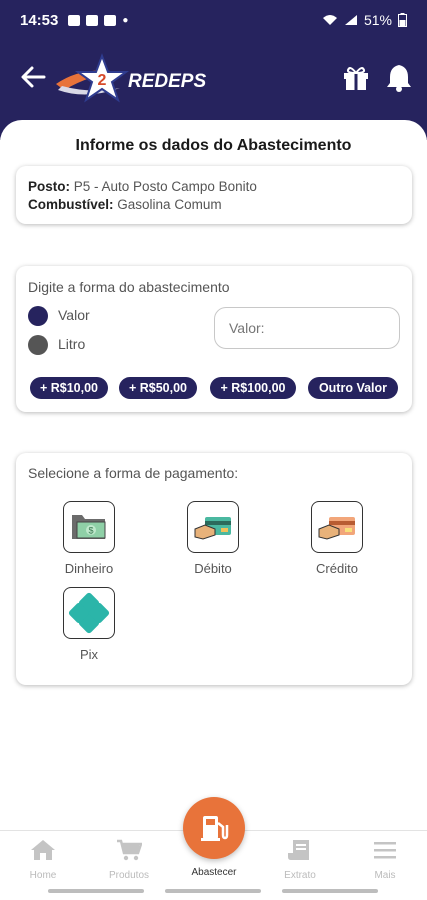  I want to click on cash-box: $, so click(89, 527).